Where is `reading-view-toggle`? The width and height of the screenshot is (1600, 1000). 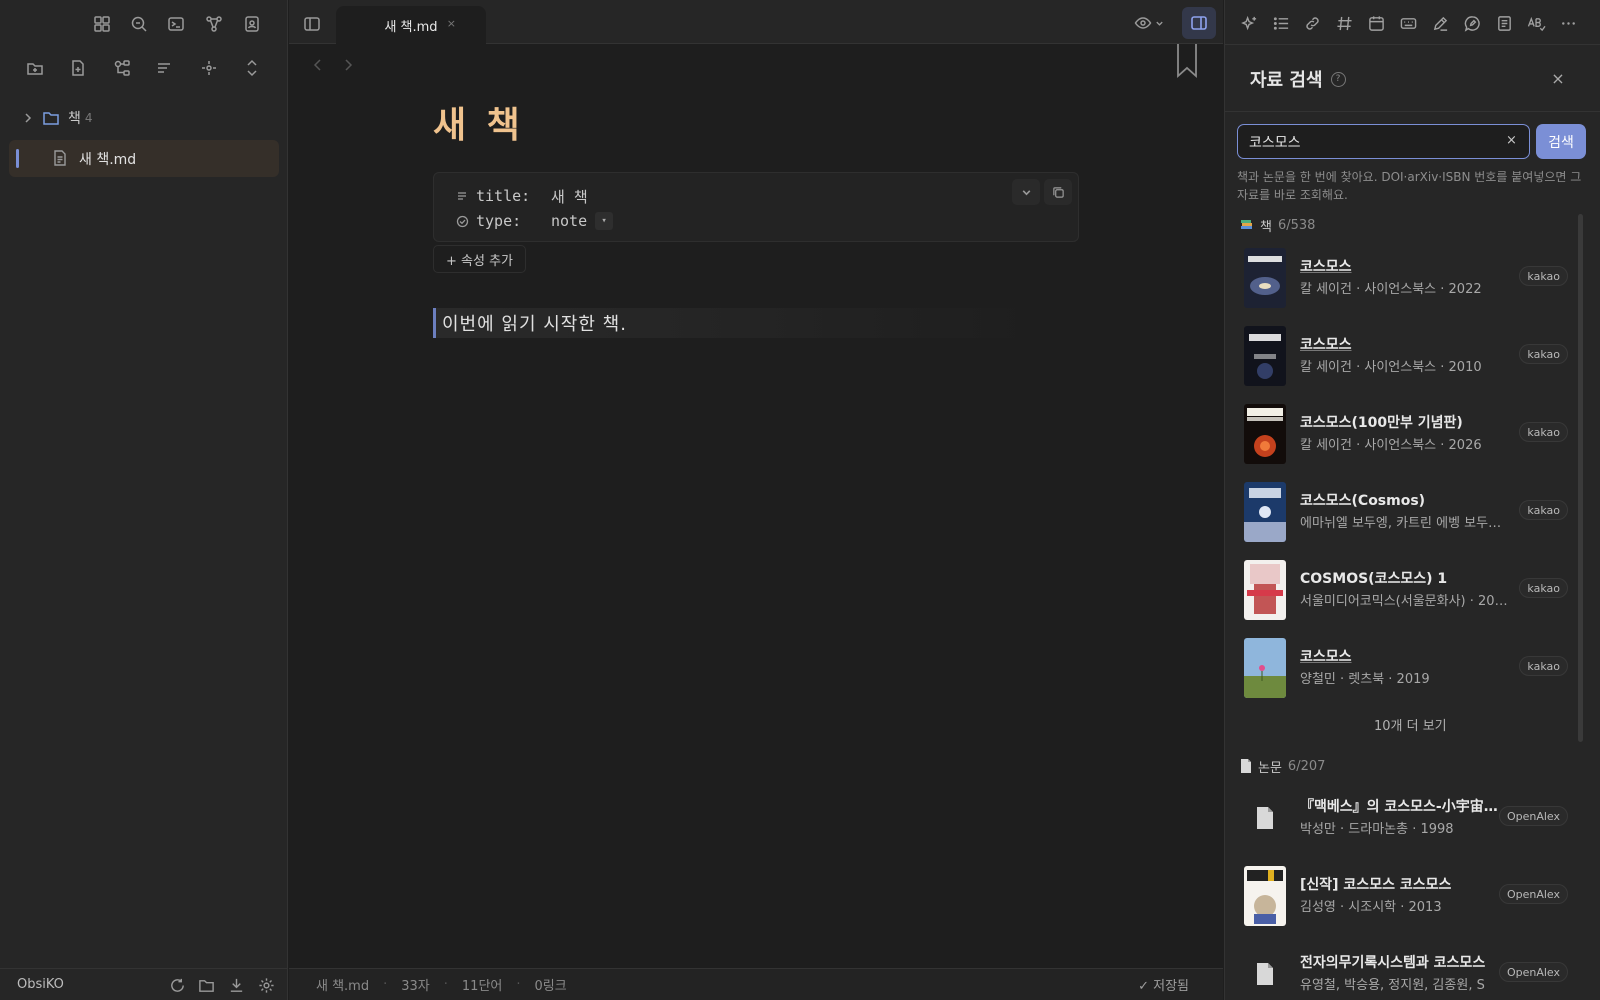 reading-view-toggle is located at coordinates (1152, 23).